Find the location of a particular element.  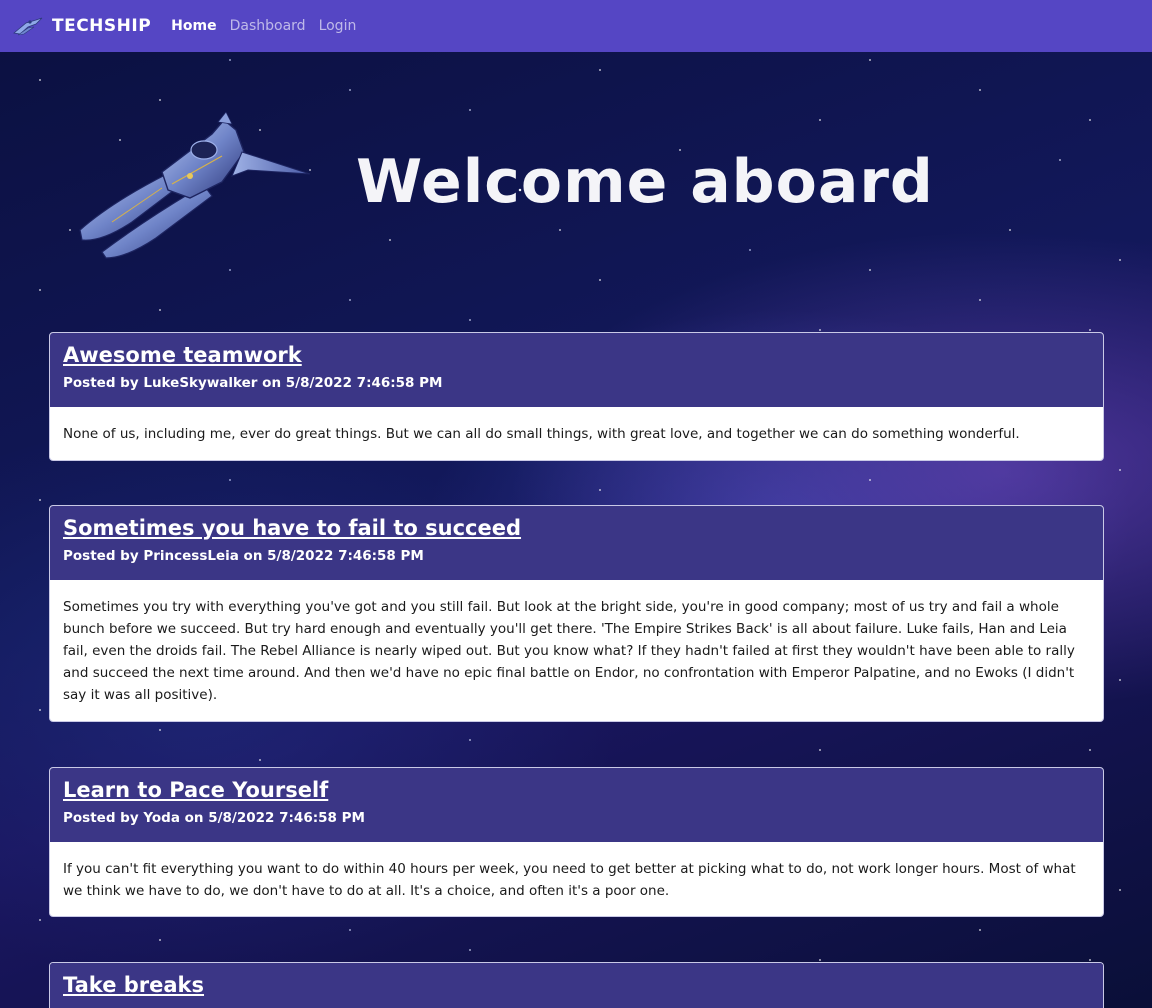

post-meta: Posted by Yoda on 5/8/2022 7:46:58 PM is located at coordinates (214, 818).